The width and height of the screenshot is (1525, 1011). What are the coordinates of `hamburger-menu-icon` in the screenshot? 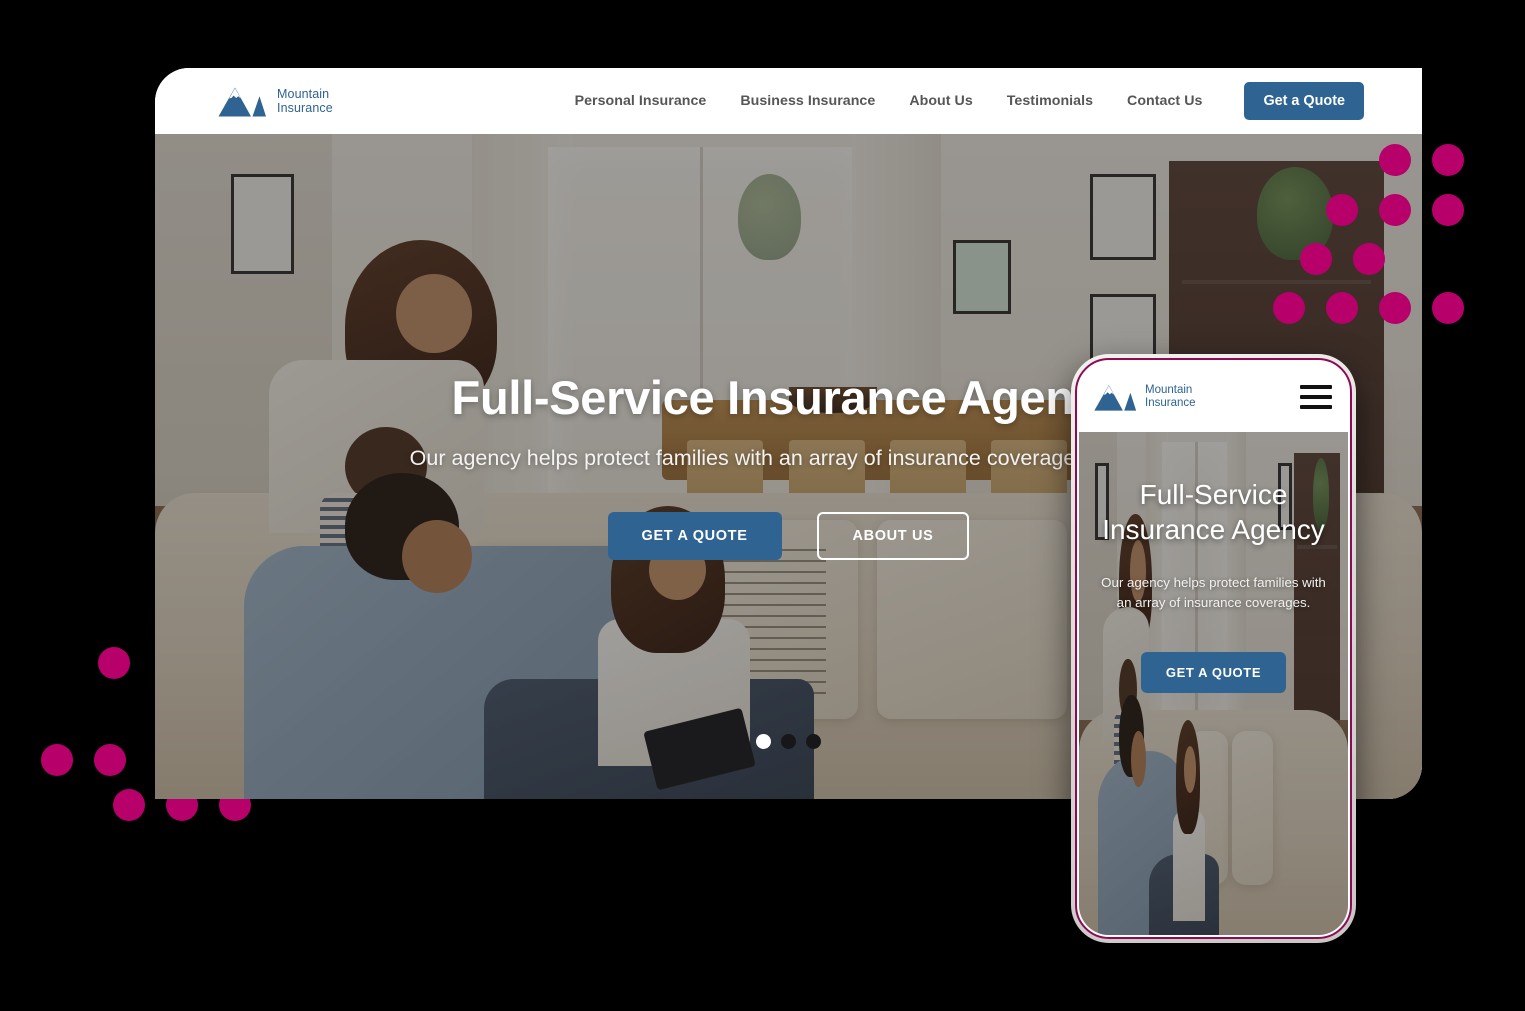 It's located at (1316, 397).